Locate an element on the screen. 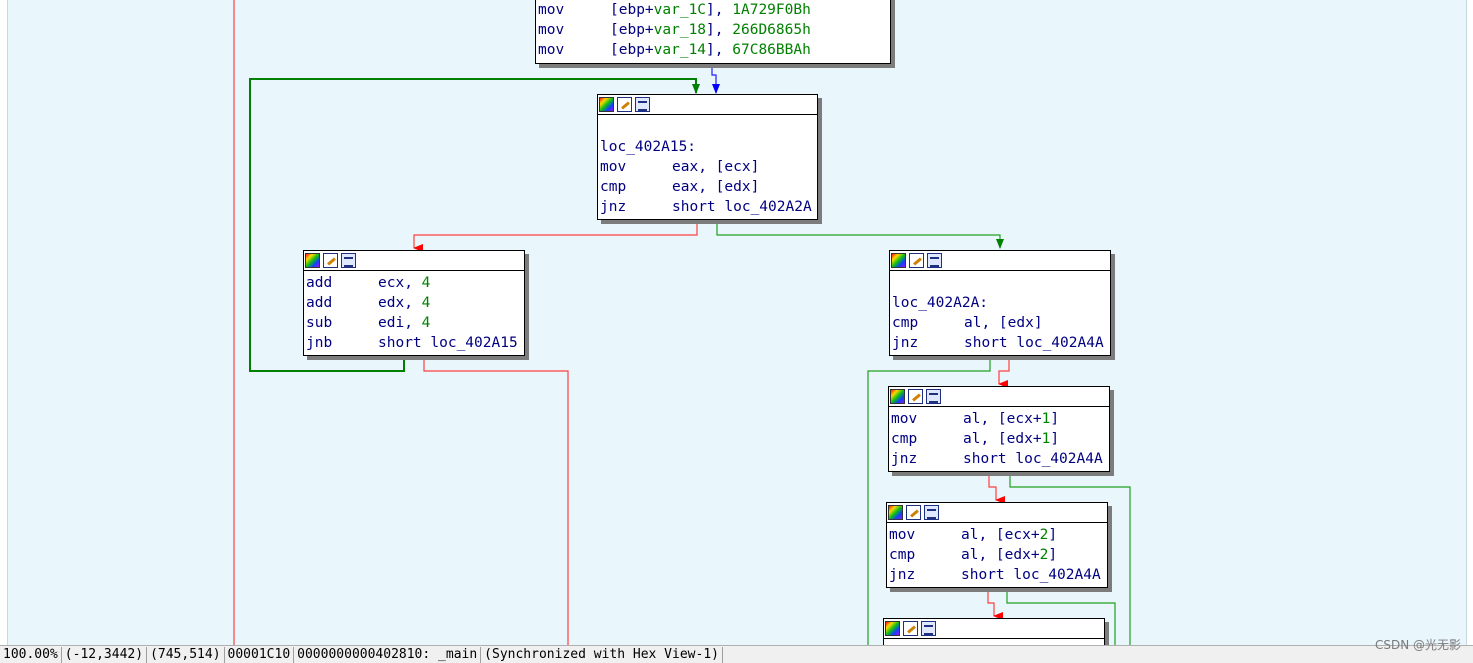 The width and height of the screenshot is (1473, 663). instruction-line: mov al, [ecx+1] is located at coordinates (1000, 419).